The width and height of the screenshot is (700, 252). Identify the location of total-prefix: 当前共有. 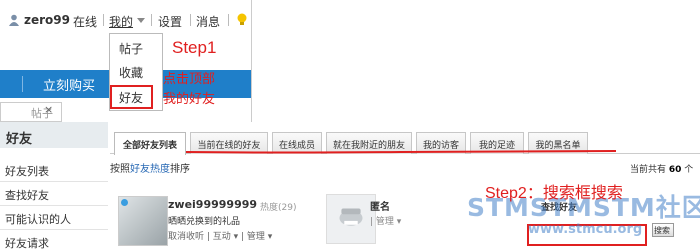
(648, 170).